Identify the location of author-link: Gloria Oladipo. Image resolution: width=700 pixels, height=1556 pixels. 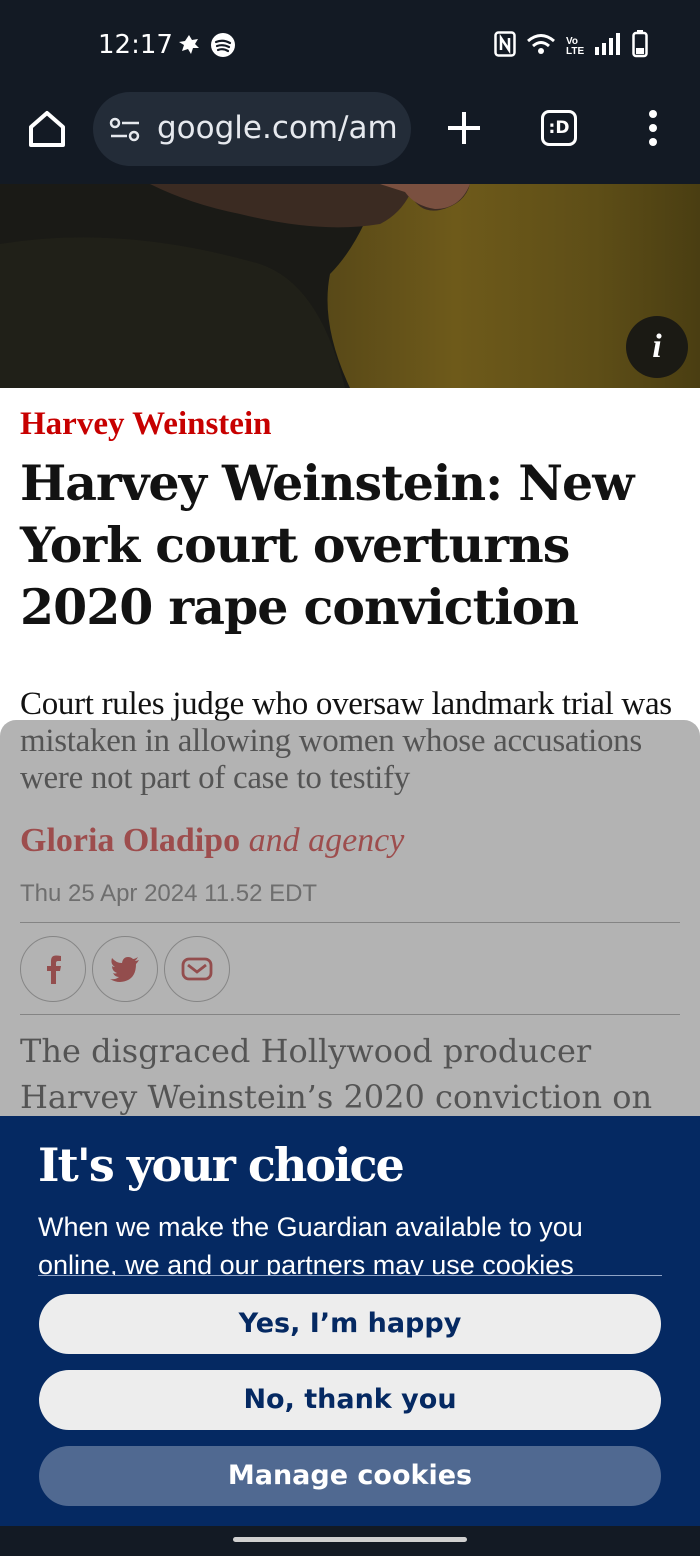
(130, 840).